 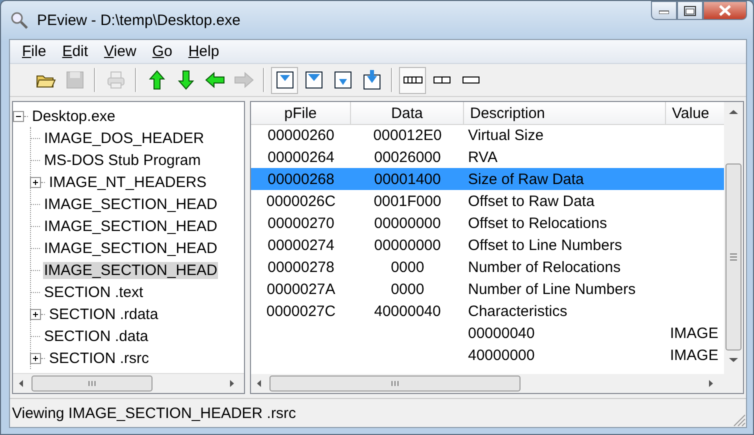 I want to click on table-row: 0000026C 0001F000 Offset to Raw Data, so click(x=487, y=201).